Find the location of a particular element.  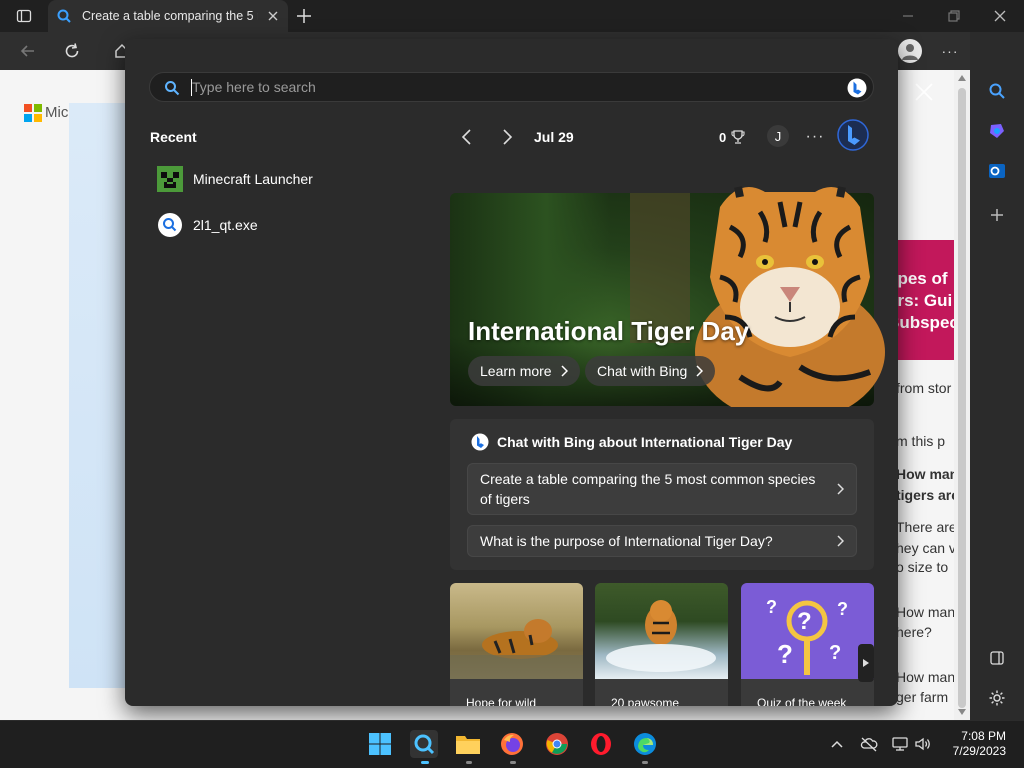

chrome-icon is located at coordinates (557, 744).